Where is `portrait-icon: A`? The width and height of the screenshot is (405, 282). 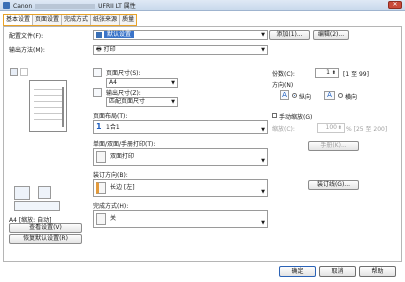
portrait-icon: A is located at coordinates (284, 95).